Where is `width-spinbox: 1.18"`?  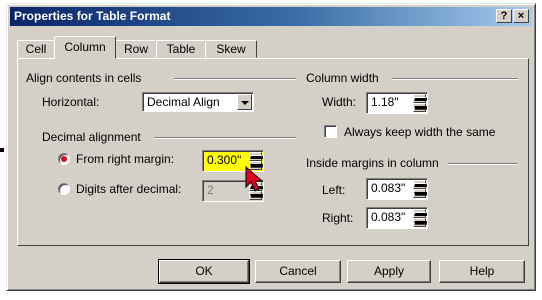
width-spinbox: 1.18" is located at coordinates (397, 103).